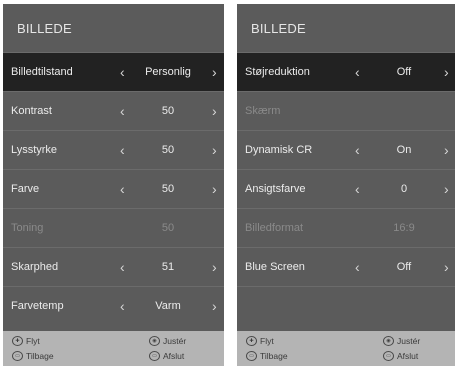 The image size is (455, 366). What do you see at coordinates (113, 110) in the screenshot?
I see `menu-row-contrast: Kontrast ‹ 50 ›` at bounding box center [113, 110].